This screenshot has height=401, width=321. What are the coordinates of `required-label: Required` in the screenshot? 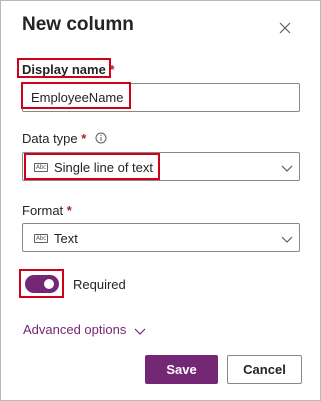 It's located at (99, 284).